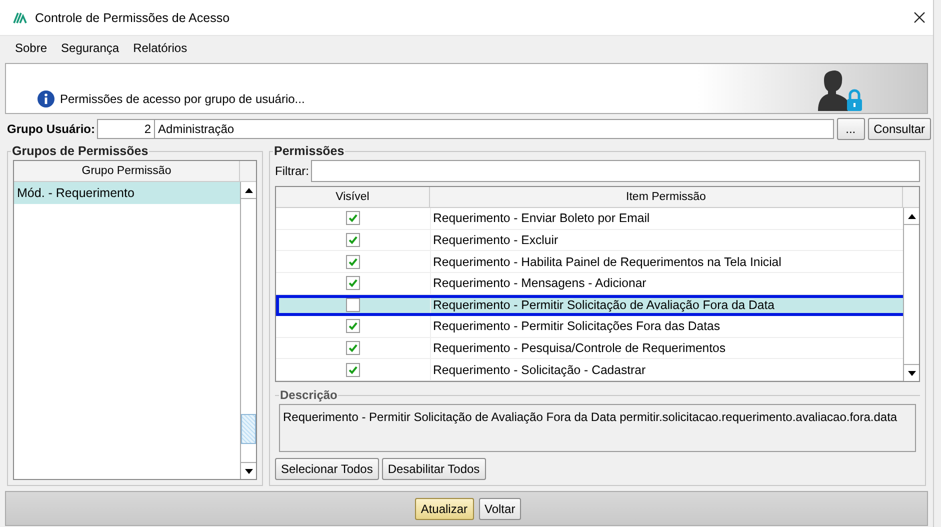  I want to click on footer-button: Voltar, so click(500, 509).